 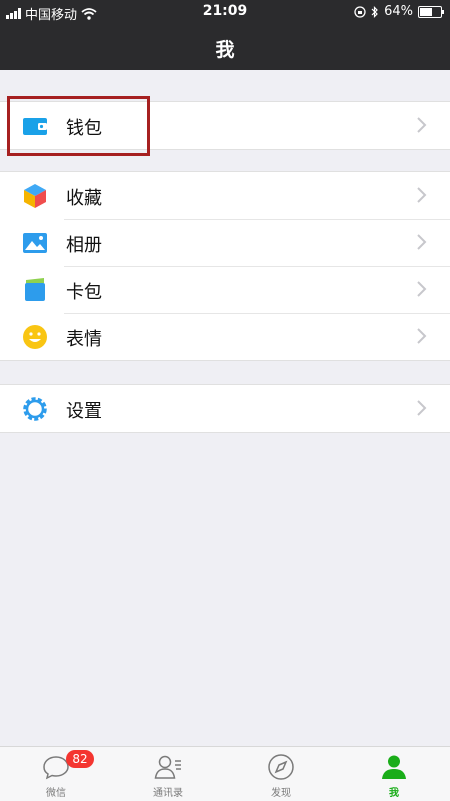 I want to click on favorites-cube-icon, so click(x=35, y=196).